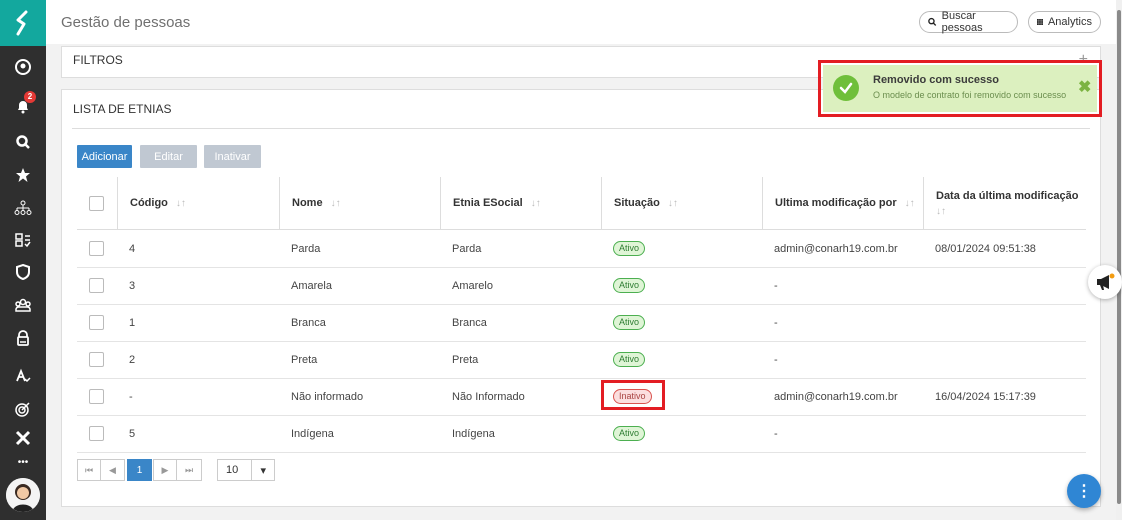 The image size is (1122, 520). I want to click on column-header-modified-at: Data da última modificação ↓↑, so click(1004, 203).